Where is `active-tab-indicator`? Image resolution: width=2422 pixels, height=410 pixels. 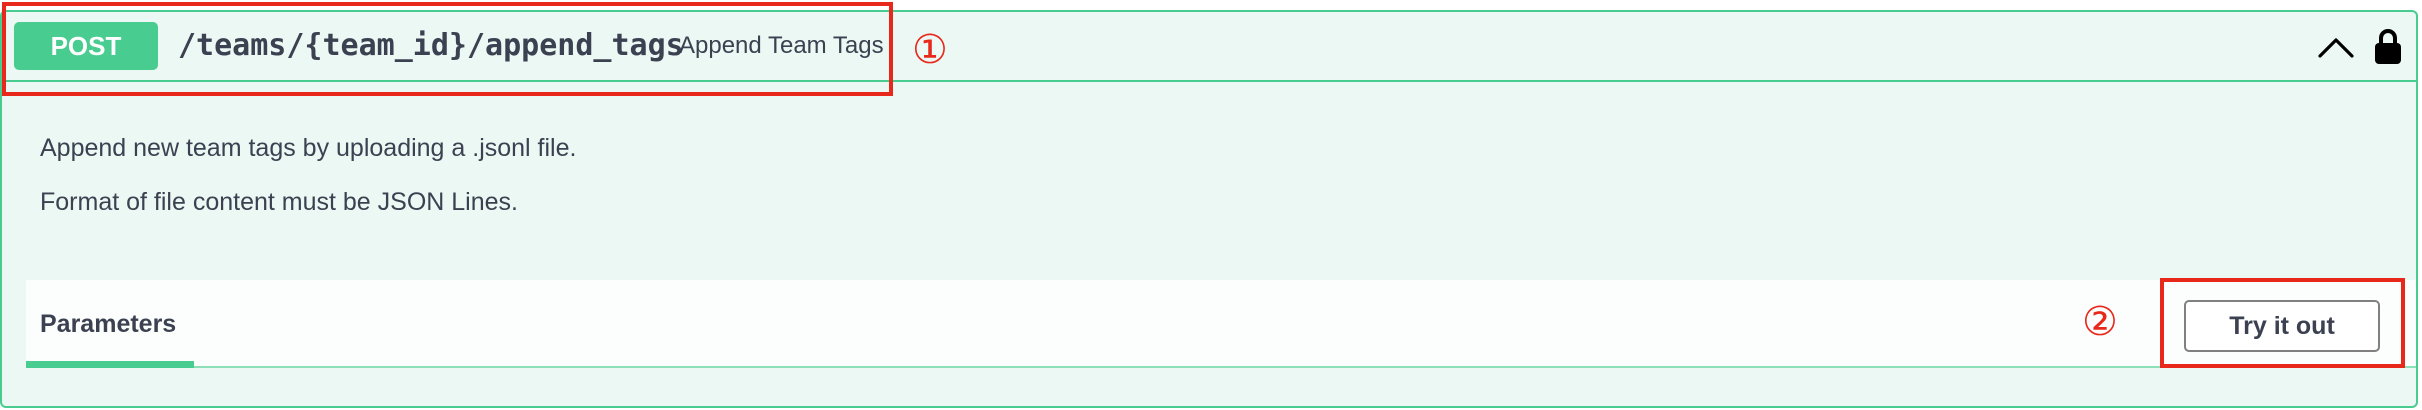
active-tab-indicator is located at coordinates (110, 364).